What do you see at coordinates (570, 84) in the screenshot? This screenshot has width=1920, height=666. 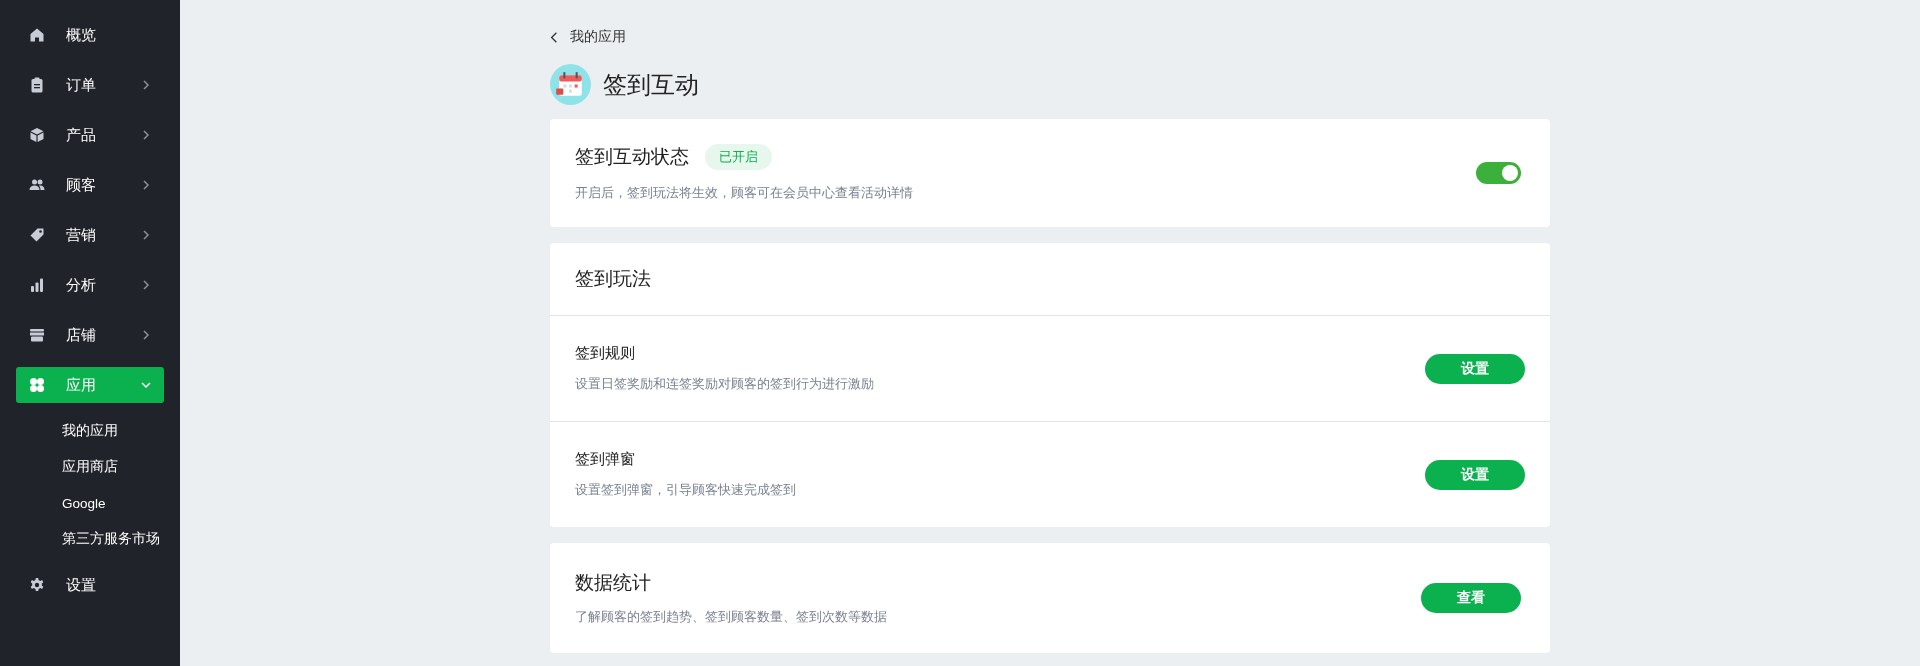 I see `calendar-icon` at bounding box center [570, 84].